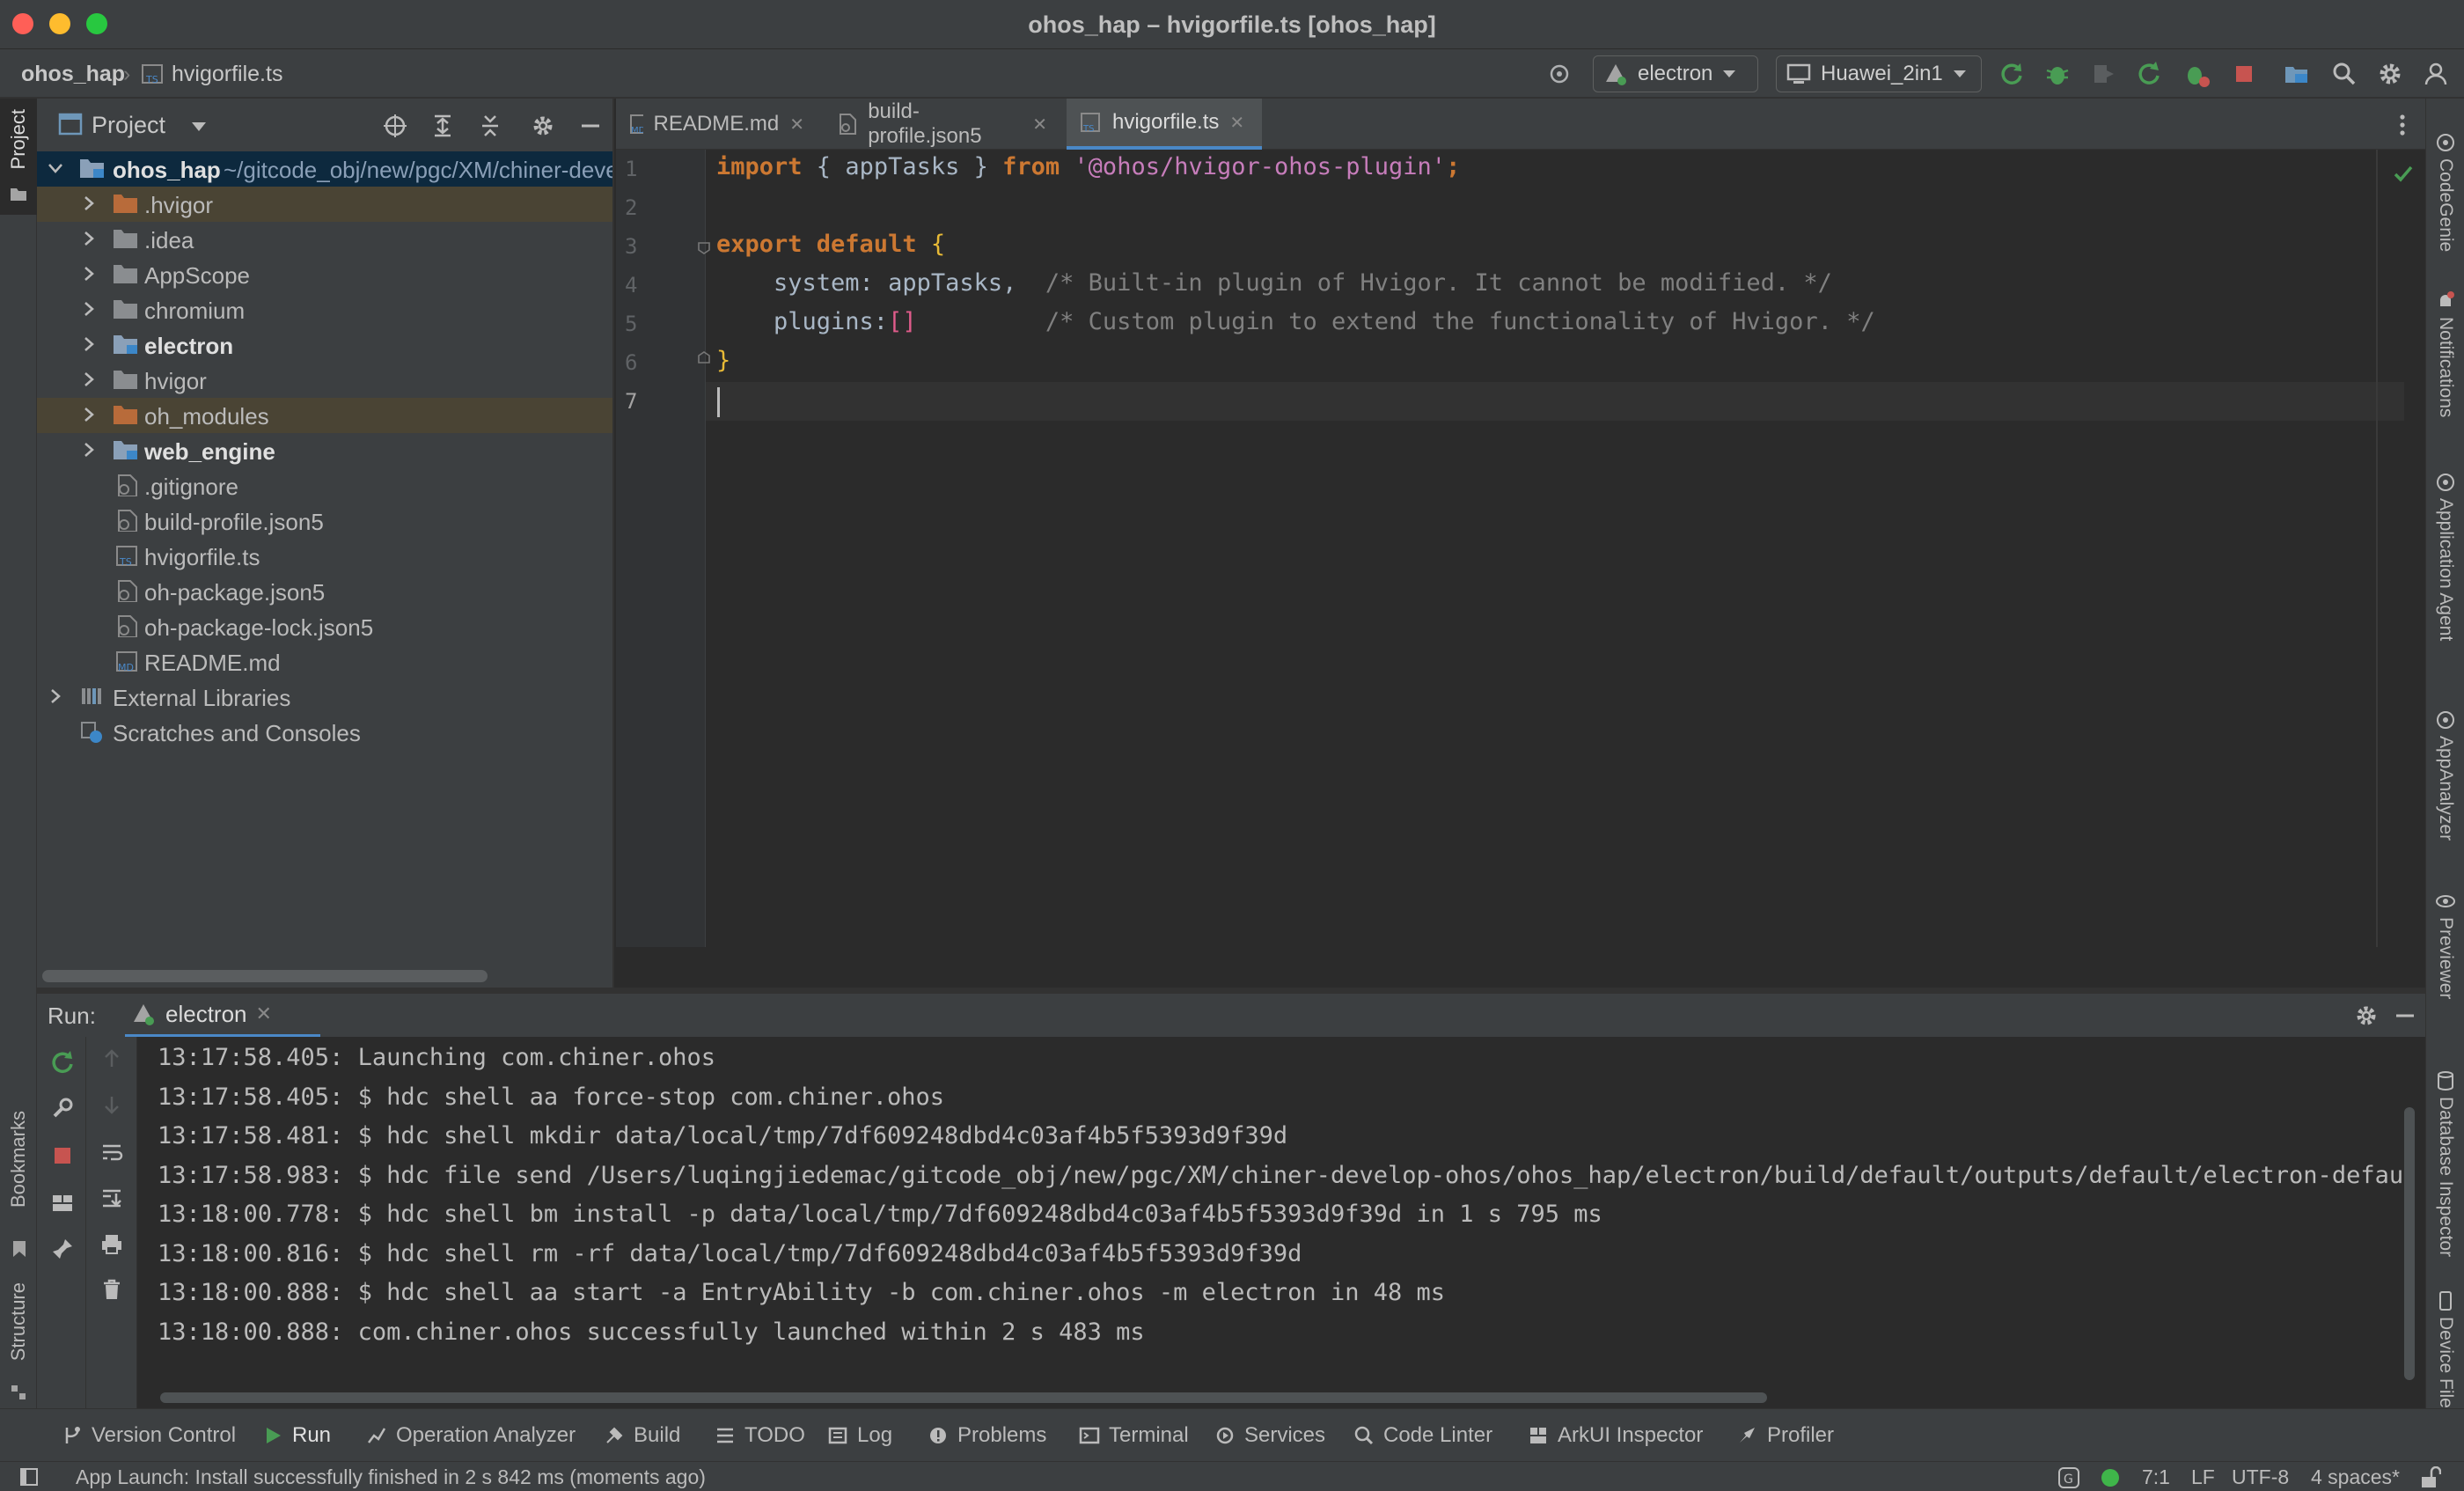  Describe the element at coordinates (2355, 1477) in the screenshot. I see `indent-setting: 4 spaces*` at that location.